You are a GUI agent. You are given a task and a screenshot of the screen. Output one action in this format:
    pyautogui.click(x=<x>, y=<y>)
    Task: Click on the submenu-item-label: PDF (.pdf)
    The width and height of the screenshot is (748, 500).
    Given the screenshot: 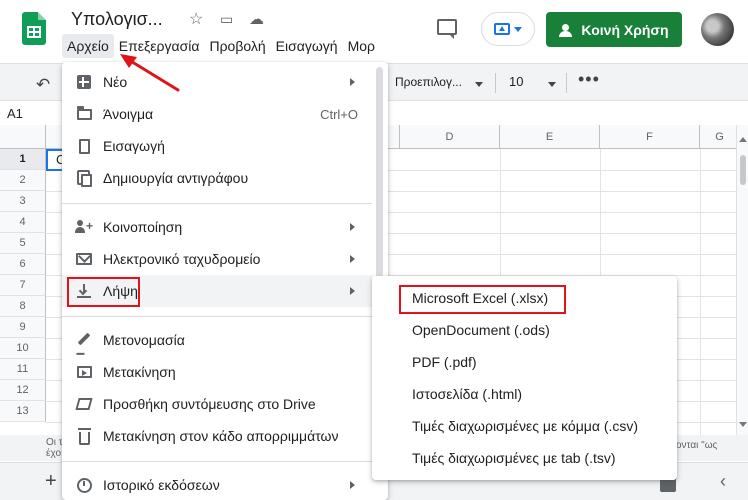 What is the action you would take?
    pyautogui.click(x=444, y=362)
    